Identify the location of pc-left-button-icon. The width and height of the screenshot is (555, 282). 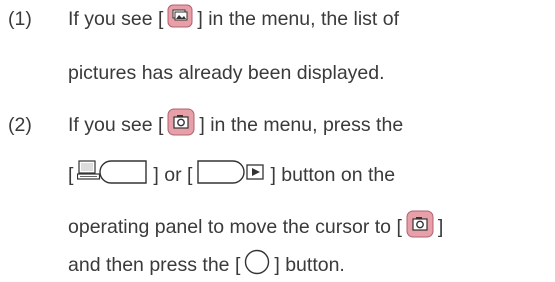
(113, 175).